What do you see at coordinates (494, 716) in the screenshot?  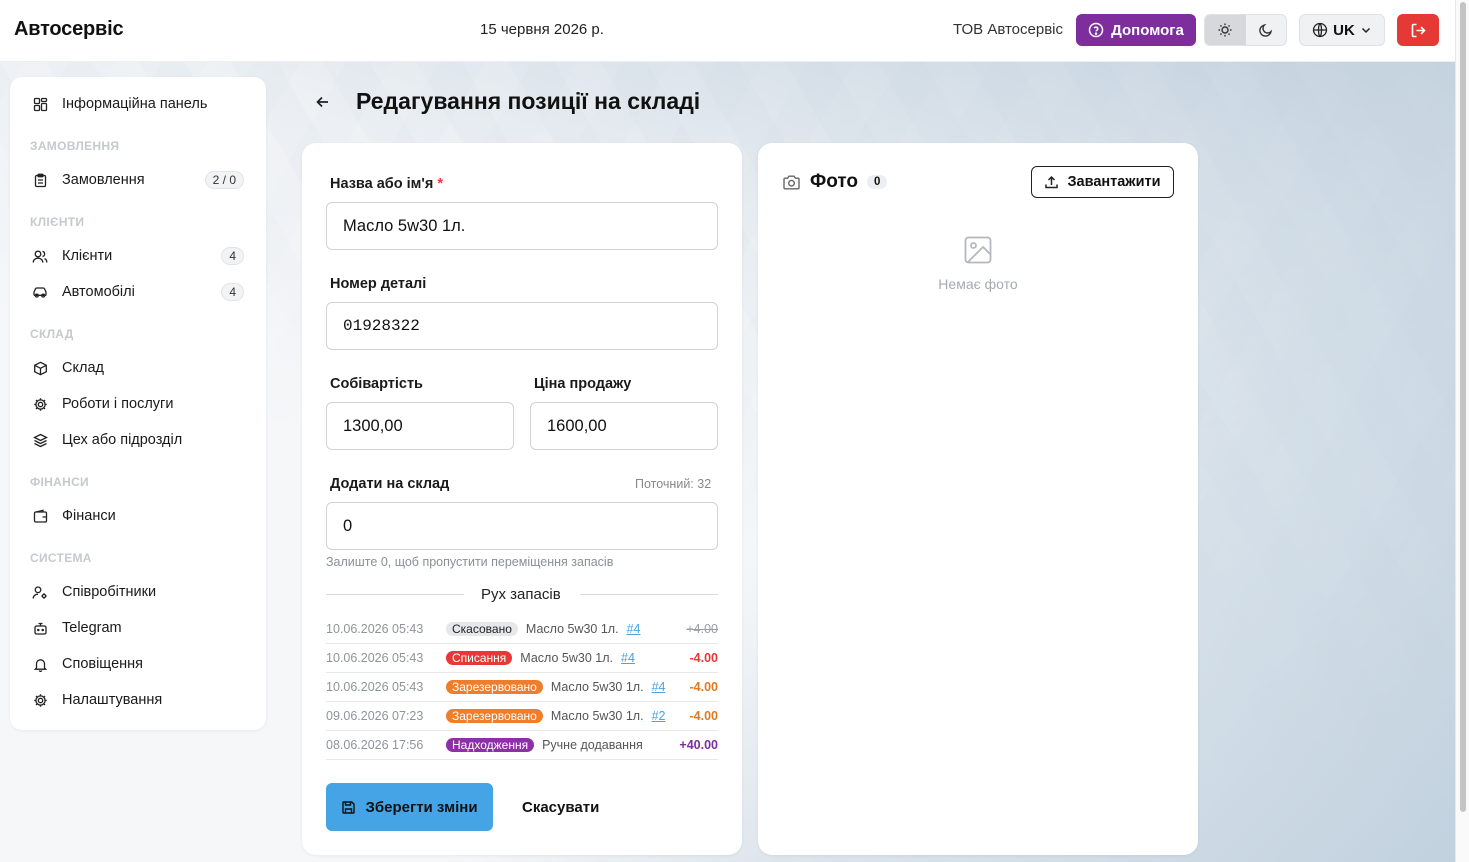 I see `movement-type-badge: Зарезервовано` at bounding box center [494, 716].